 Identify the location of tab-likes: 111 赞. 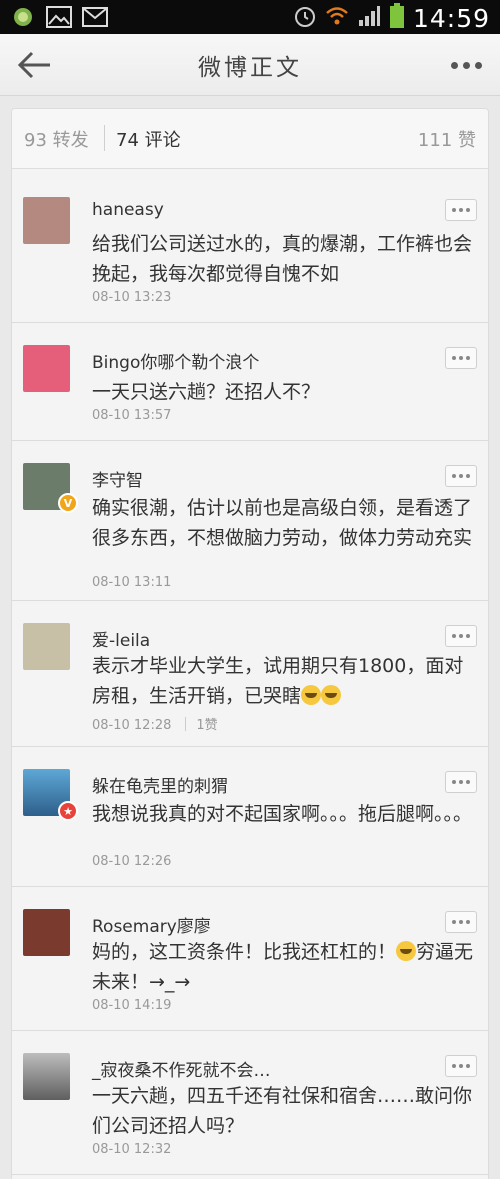
(447, 139).